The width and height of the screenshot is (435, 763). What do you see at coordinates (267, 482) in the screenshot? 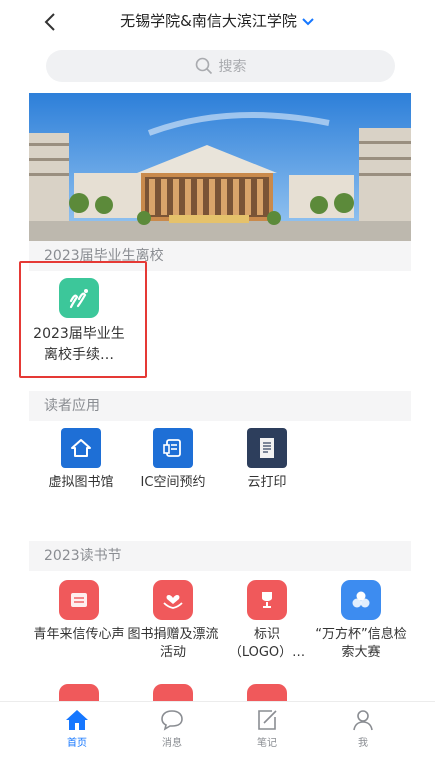
I see `app-label: 云打印` at bounding box center [267, 482].